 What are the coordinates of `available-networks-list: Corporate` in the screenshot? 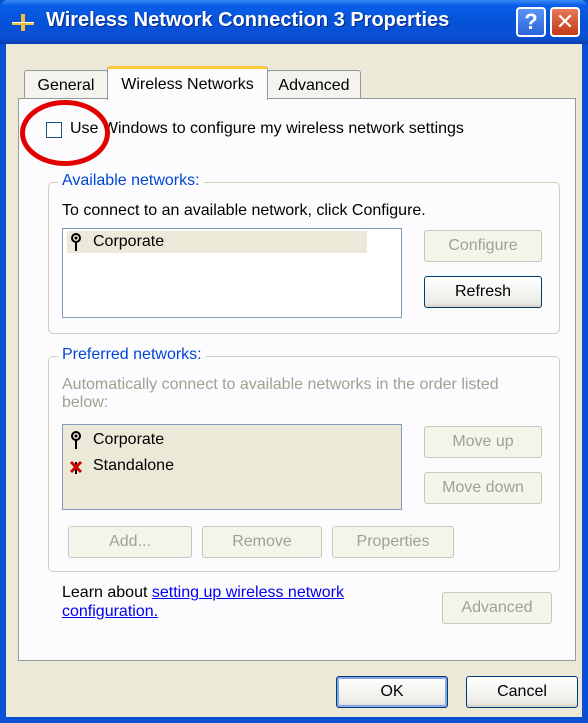 It's located at (232, 273).